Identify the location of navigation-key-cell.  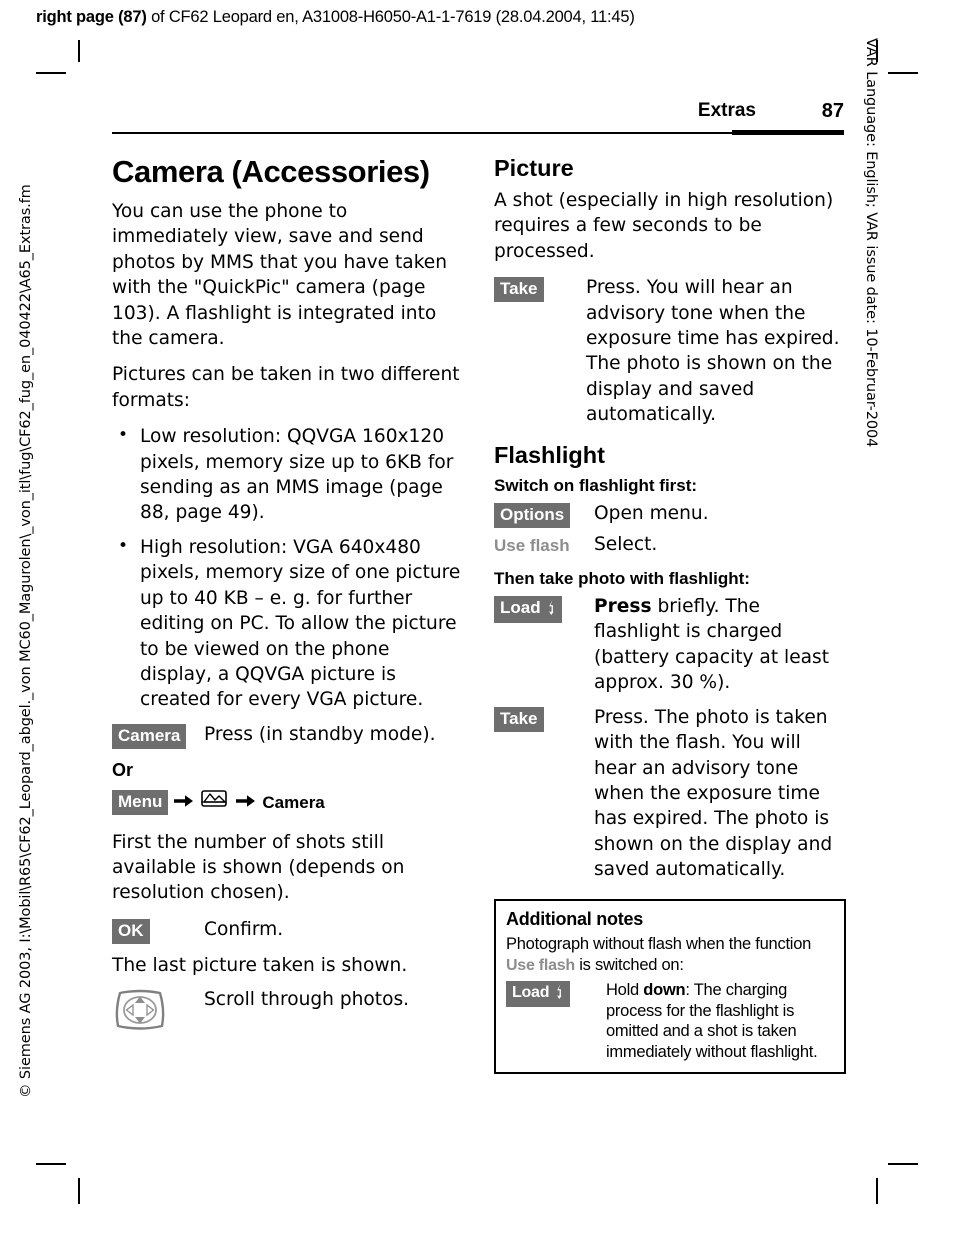
(158, 1013).